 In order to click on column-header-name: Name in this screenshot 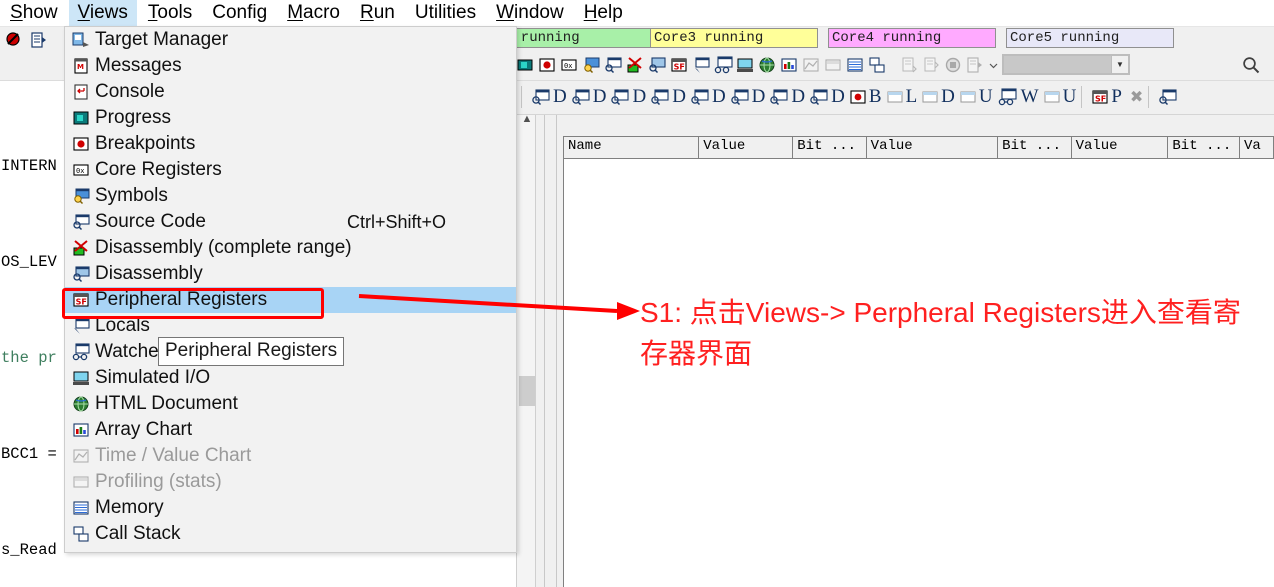, I will do `click(632, 147)`.